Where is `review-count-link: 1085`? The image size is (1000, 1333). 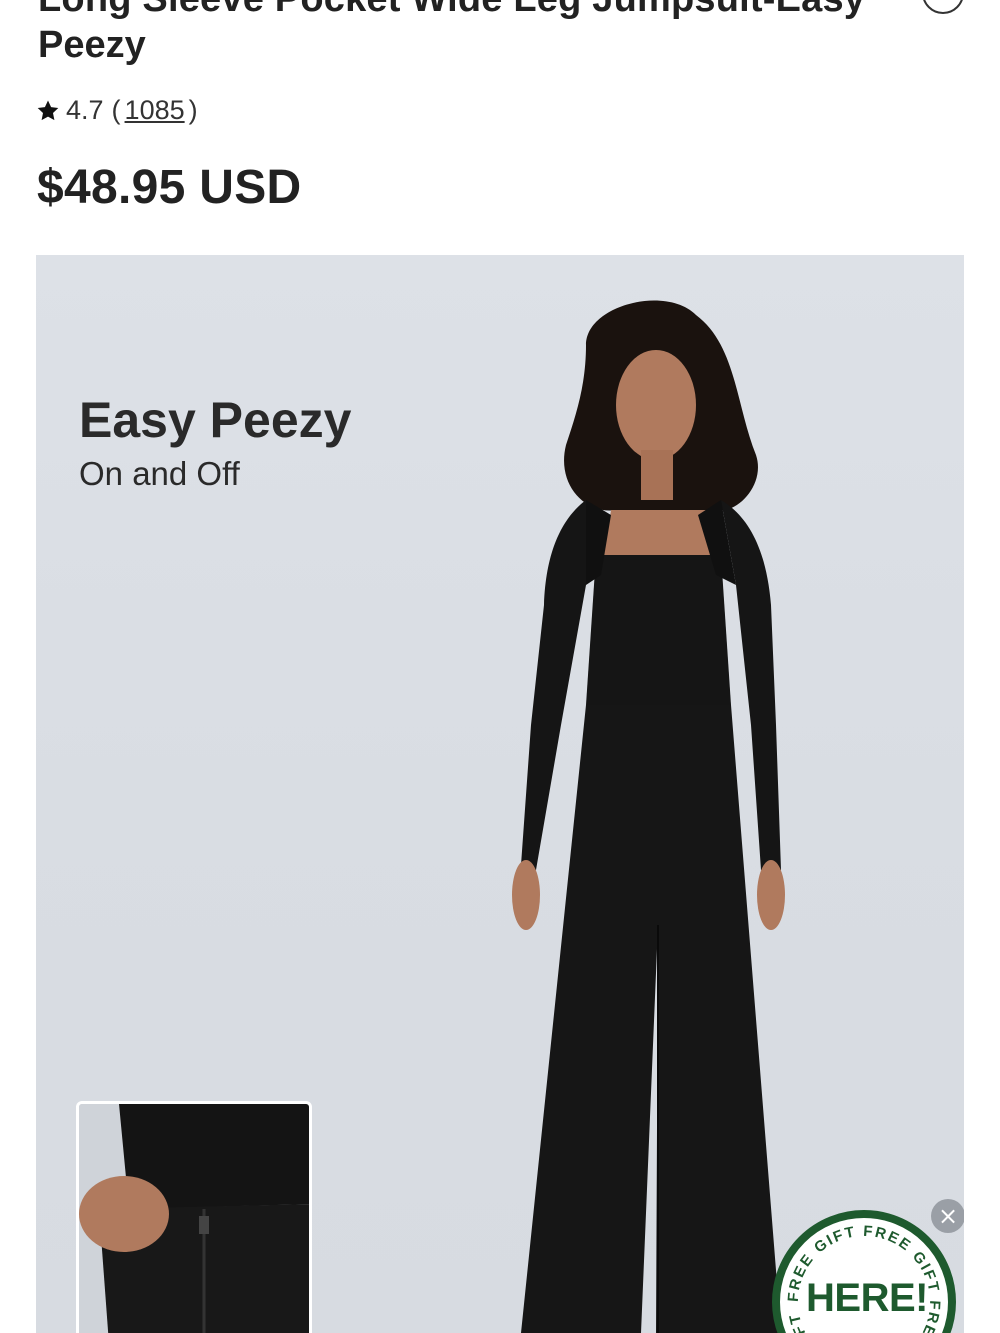
review-count-link: 1085 is located at coordinates (155, 110).